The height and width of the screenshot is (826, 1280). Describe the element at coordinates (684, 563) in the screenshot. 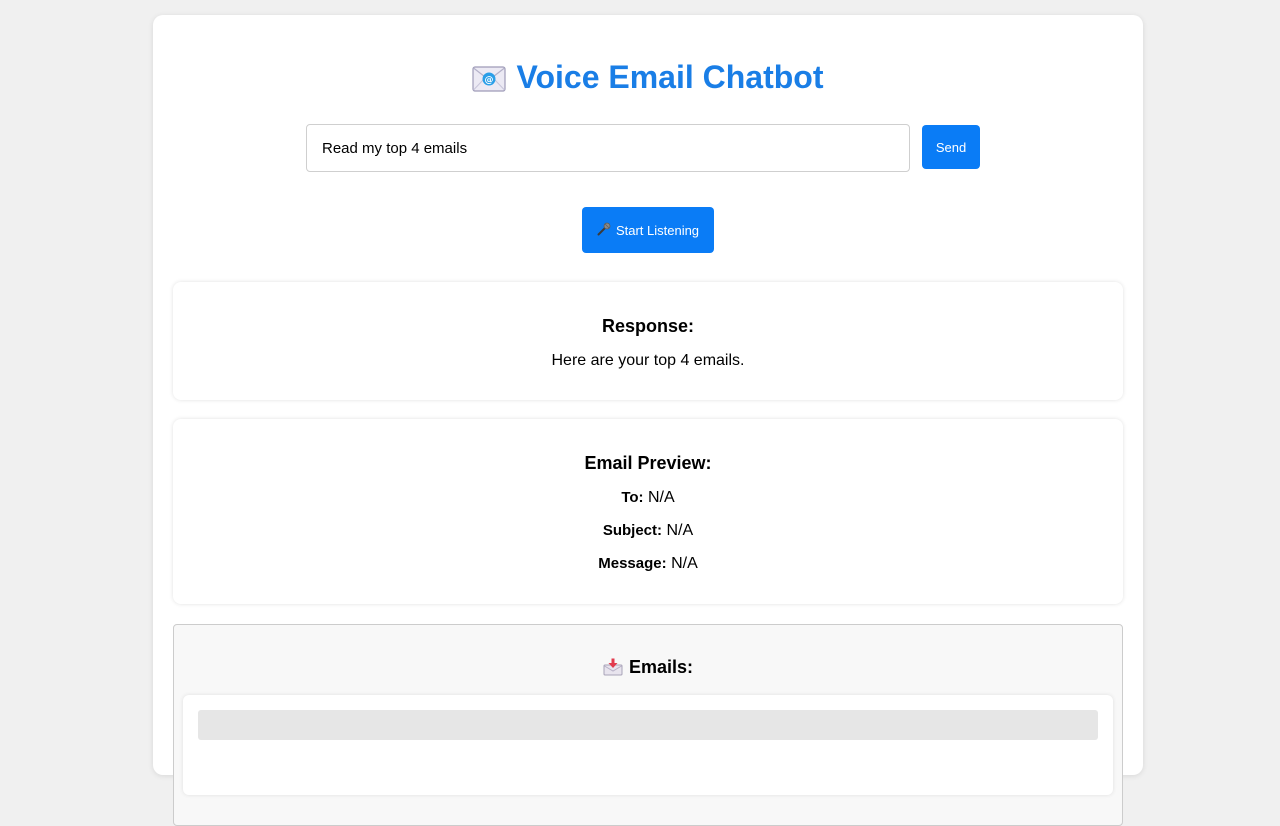

I see `preview-message-value: N/A` at that location.